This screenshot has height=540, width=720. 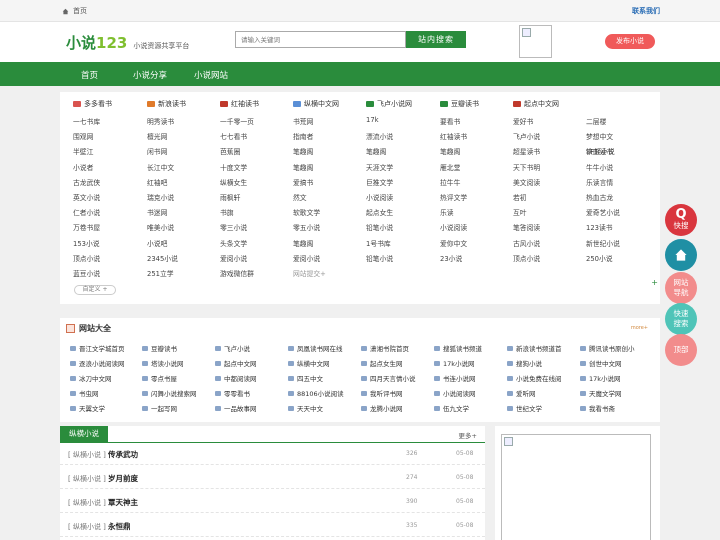 I want to click on novel-row: [ 纵横小说 ] 覃天神主 390 05-08, so click(x=272, y=501).